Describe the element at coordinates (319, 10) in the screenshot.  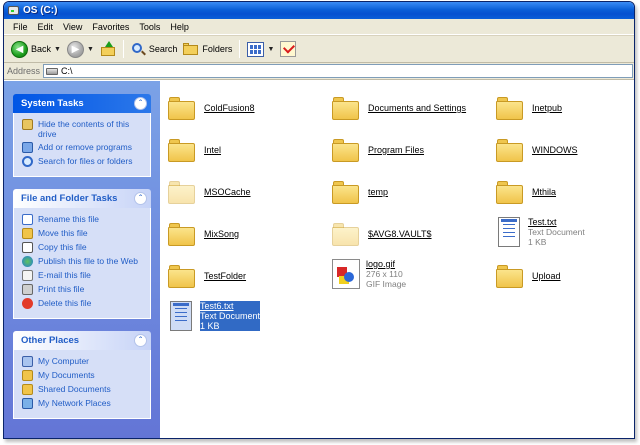
I see `title-bar: OS (C:)` at that location.